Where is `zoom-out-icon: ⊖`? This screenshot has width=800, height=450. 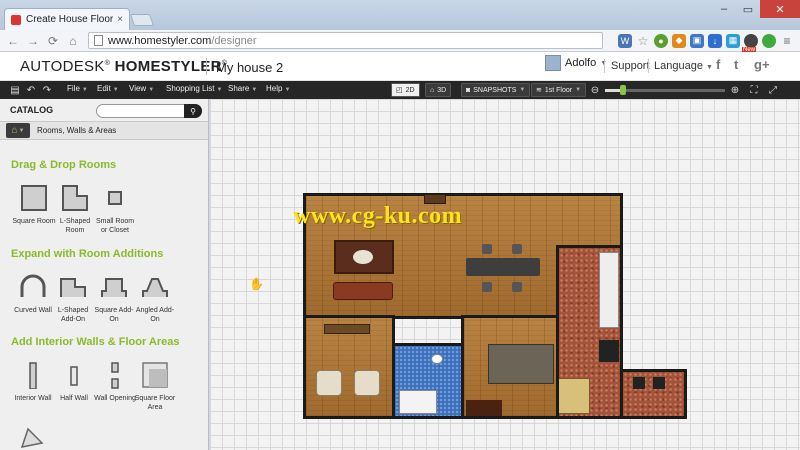 zoom-out-icon: ⊖ is located at coordinates (595, 90).